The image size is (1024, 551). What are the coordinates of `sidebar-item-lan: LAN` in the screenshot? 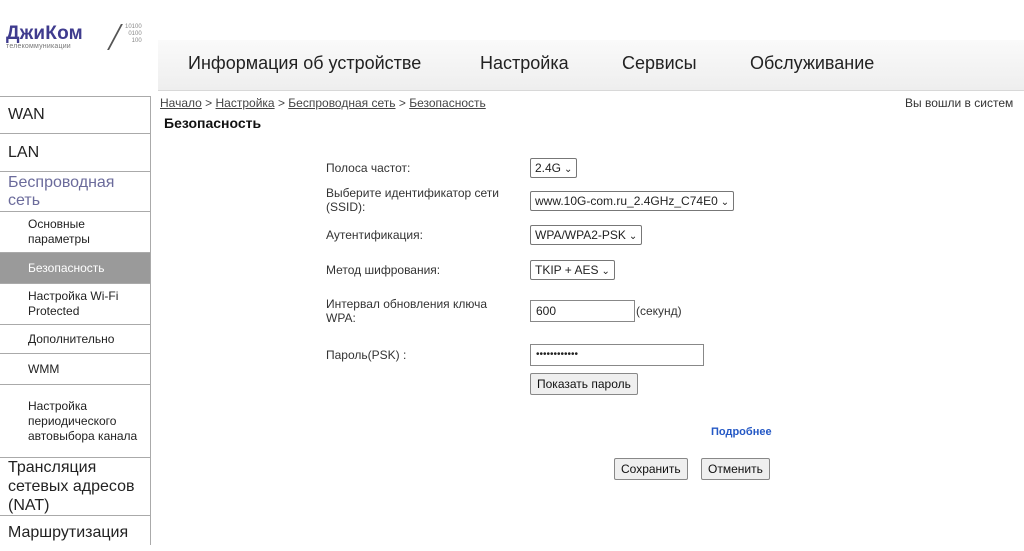 It's located at (75, 152).